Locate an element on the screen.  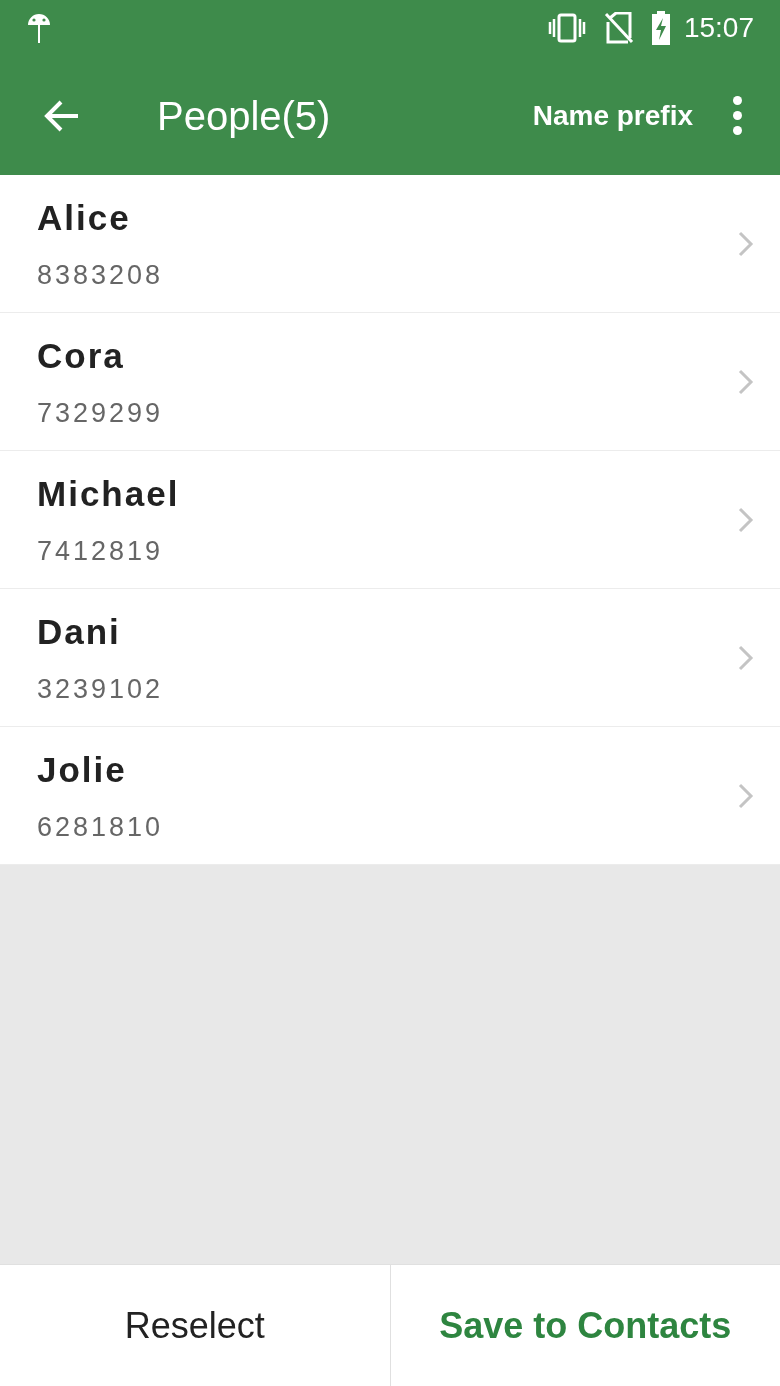
clock: 15:07 is located at coordinates (718, 28).